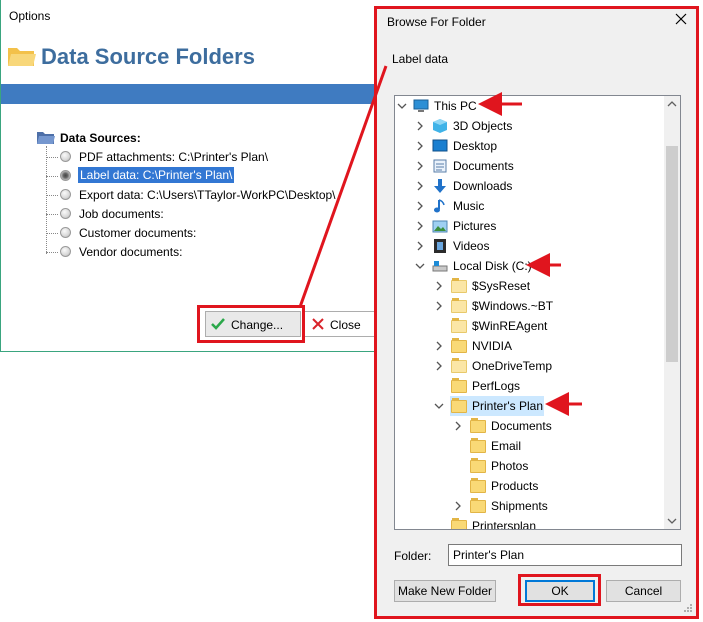  I want to click on tree-node-label: Music, so click(469, 206).